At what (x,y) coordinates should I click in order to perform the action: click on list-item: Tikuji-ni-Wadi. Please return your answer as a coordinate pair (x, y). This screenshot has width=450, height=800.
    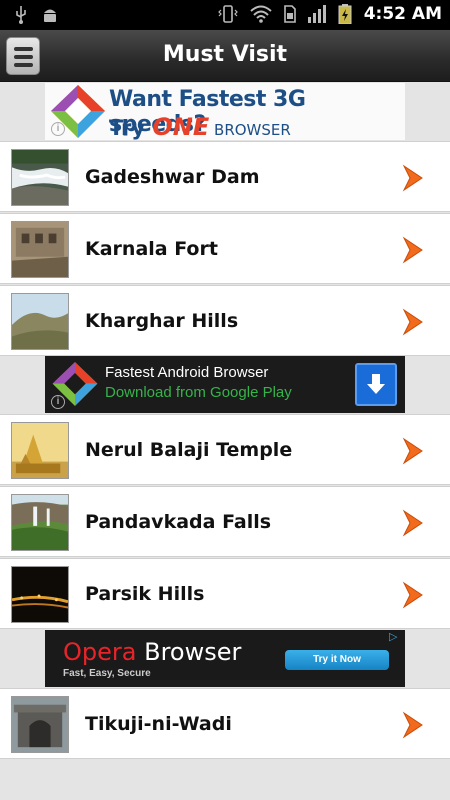
    Looking at the image, I should click on (225, 723).